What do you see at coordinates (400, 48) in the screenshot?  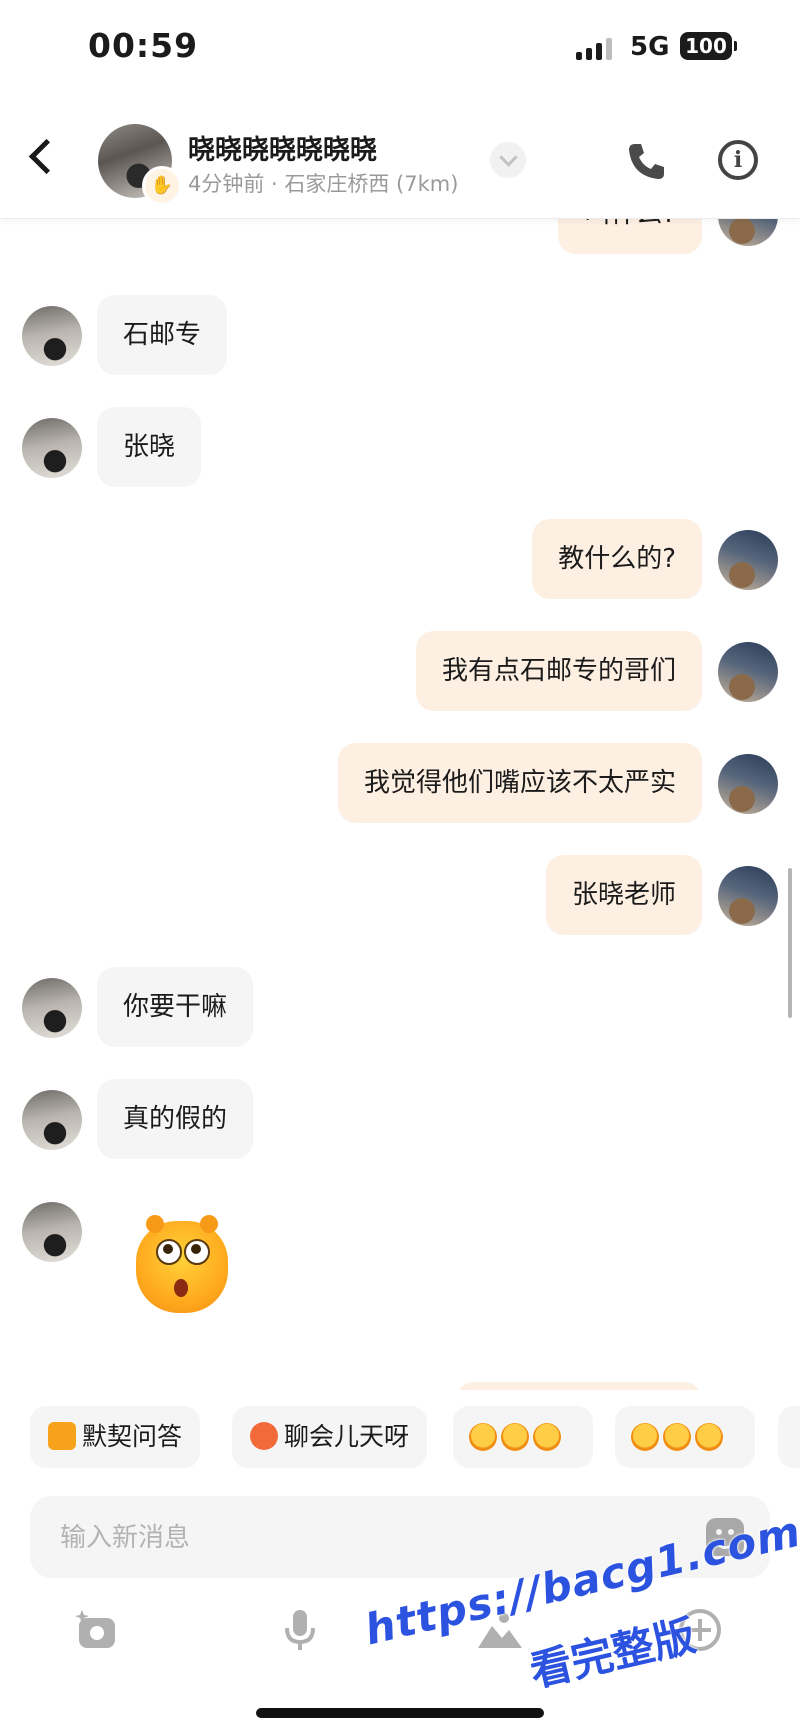 I see `status-bar: 00:59 5G 100` at bounding box center [400, 48].